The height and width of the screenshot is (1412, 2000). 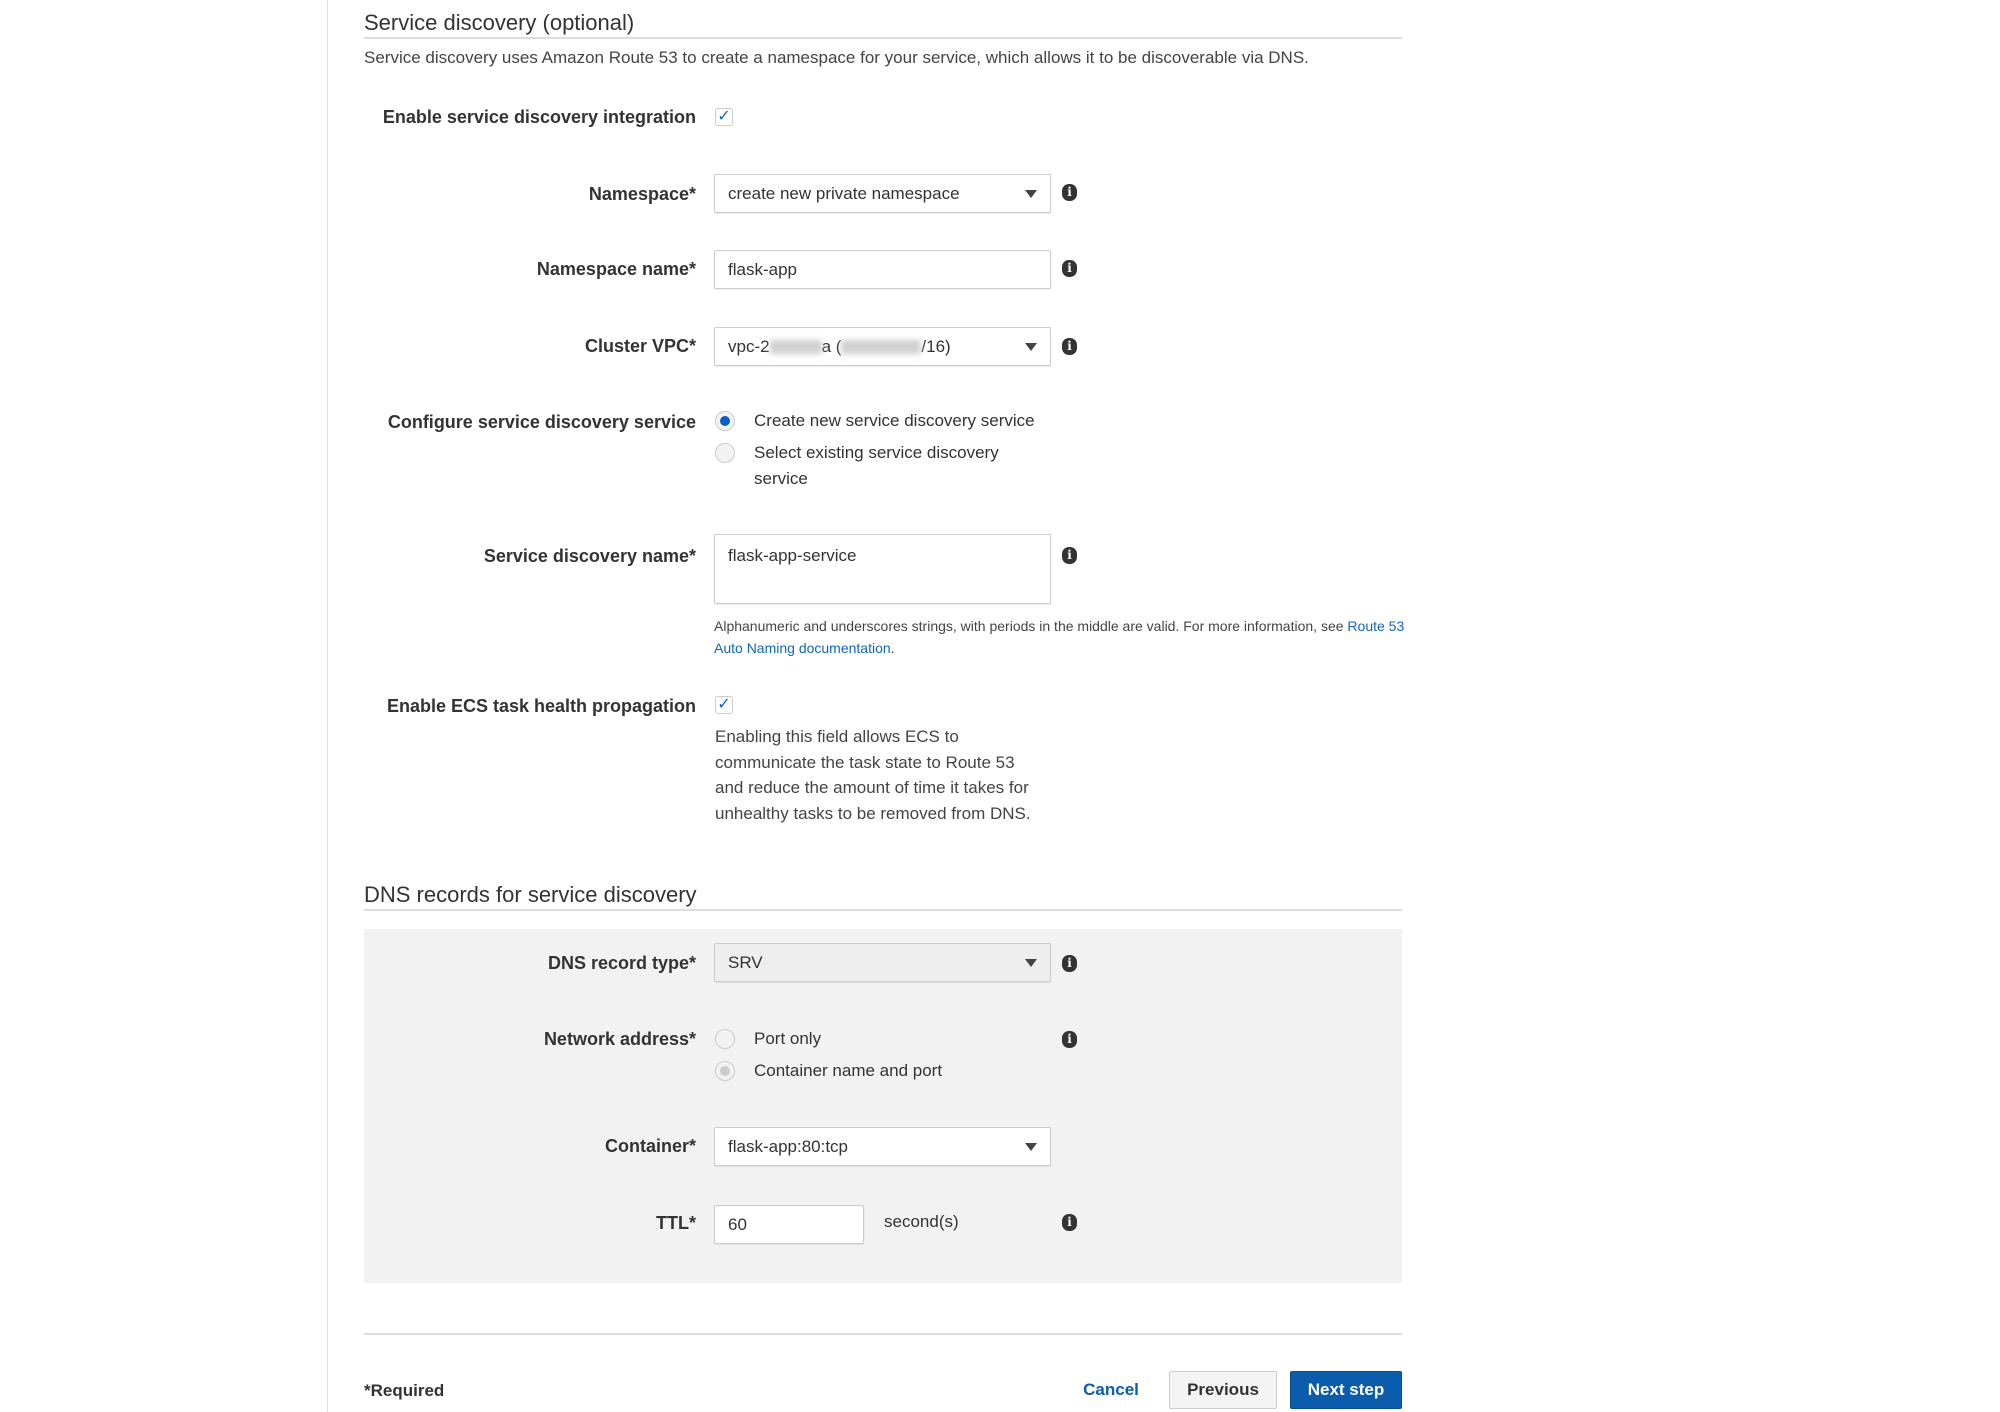 I want to click on health-label: Enable ECS task health propagation, so click(x=541, y=706).